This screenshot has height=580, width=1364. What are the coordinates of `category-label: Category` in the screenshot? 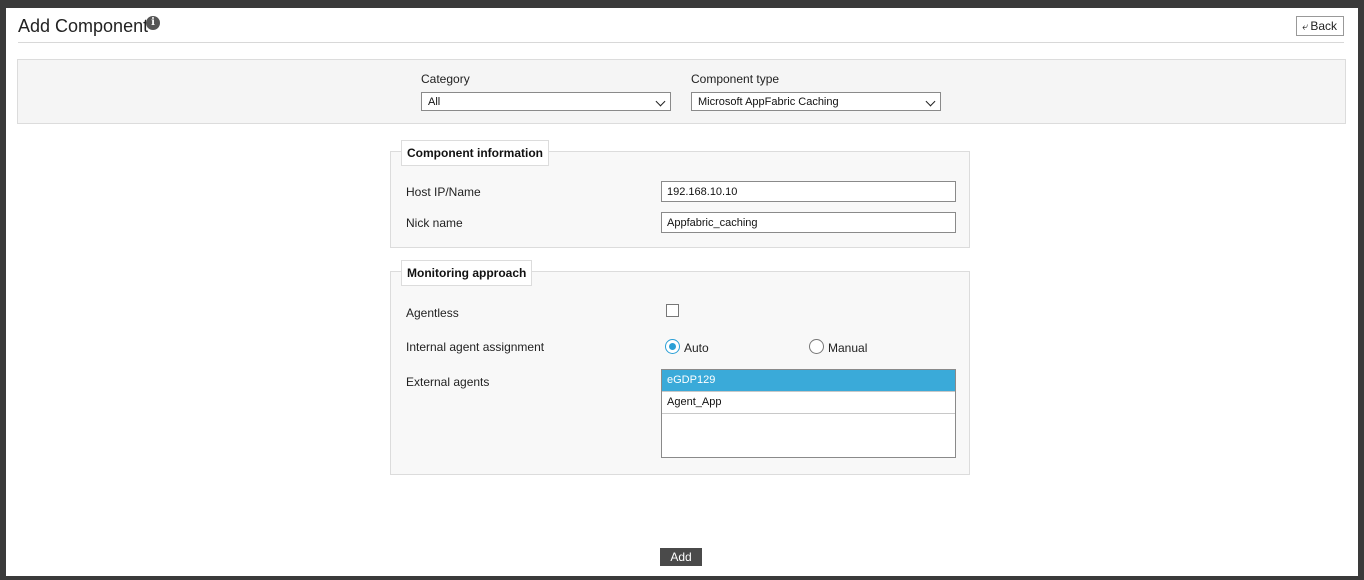 It's located at (445, 79).